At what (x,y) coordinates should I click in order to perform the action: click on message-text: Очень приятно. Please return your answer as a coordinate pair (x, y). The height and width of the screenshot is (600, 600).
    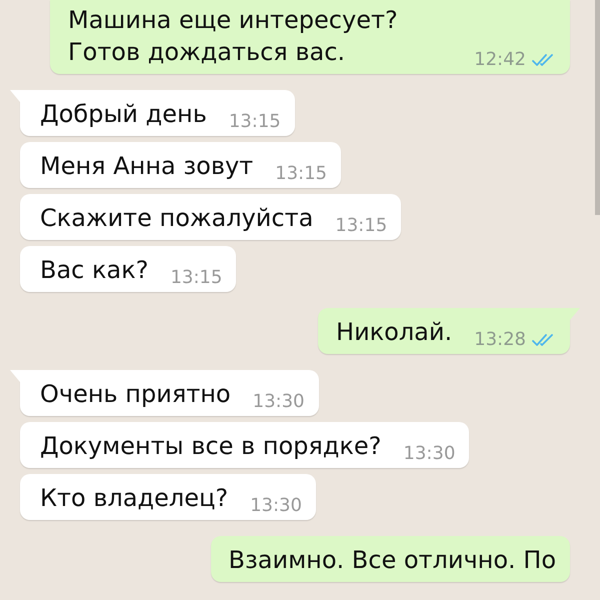
    Looking at the image, I should click on (135, 394).